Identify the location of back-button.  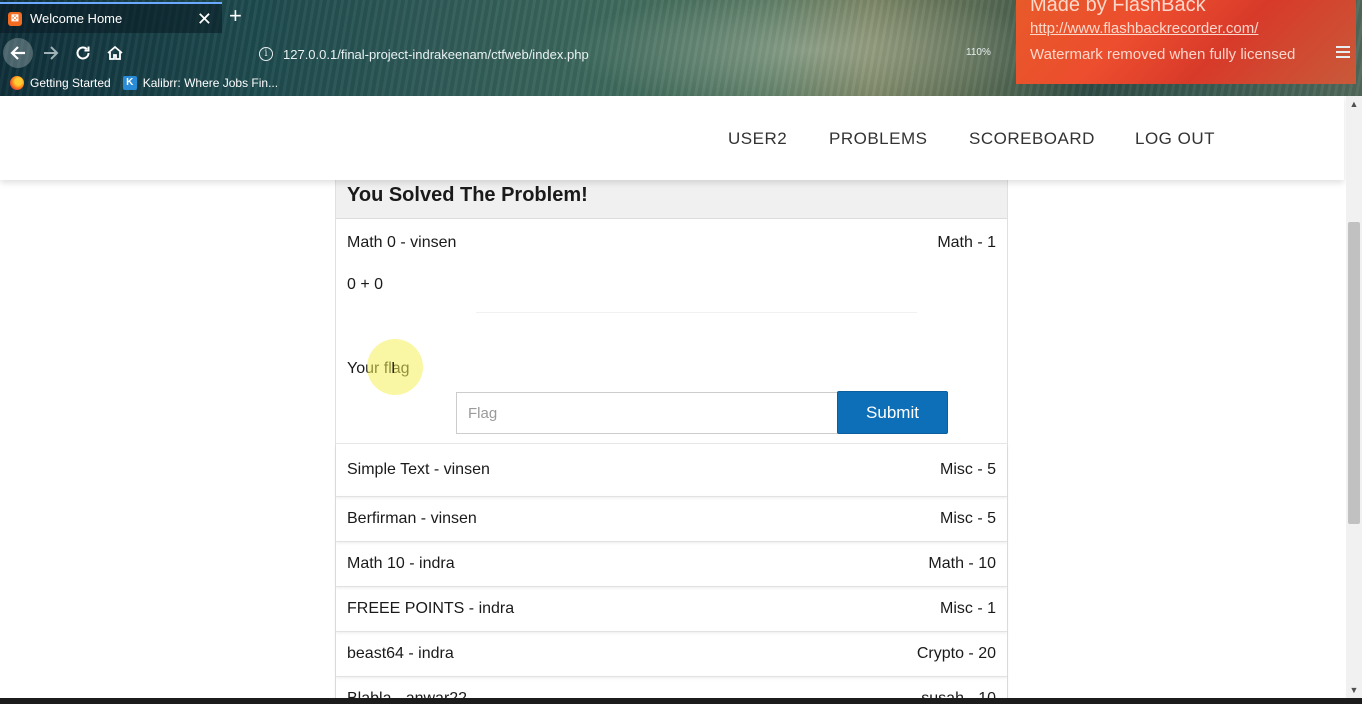
(18, 53).